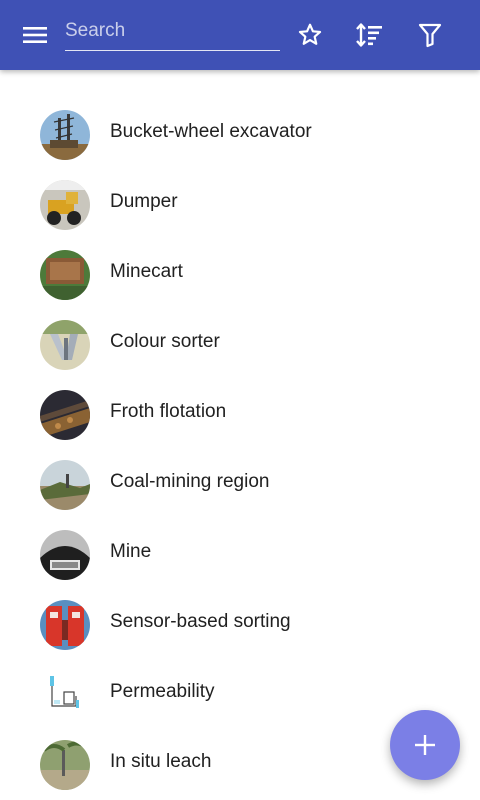  Describe the element at coordinates (240, 414) in the screenshot. I see `list-item: Froth flotation` at that location.